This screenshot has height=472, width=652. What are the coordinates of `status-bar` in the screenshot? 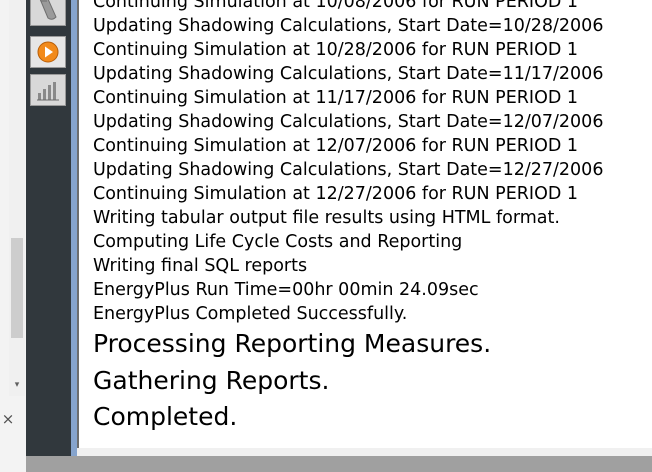 It's located at (339, 464).